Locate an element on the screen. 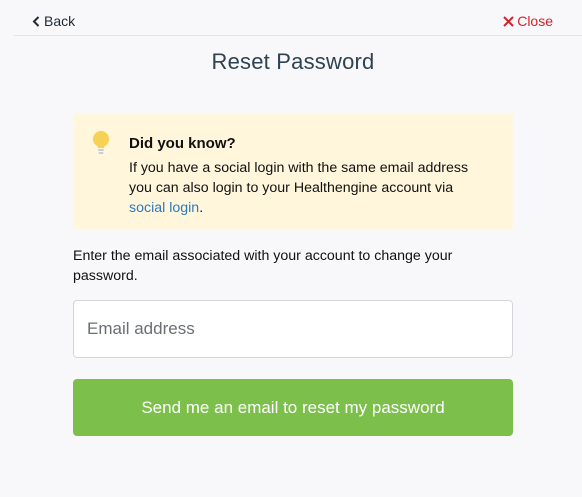 This screenshot has width=582, height=497. tip-body-end: . is located at coordinates (201, 208).